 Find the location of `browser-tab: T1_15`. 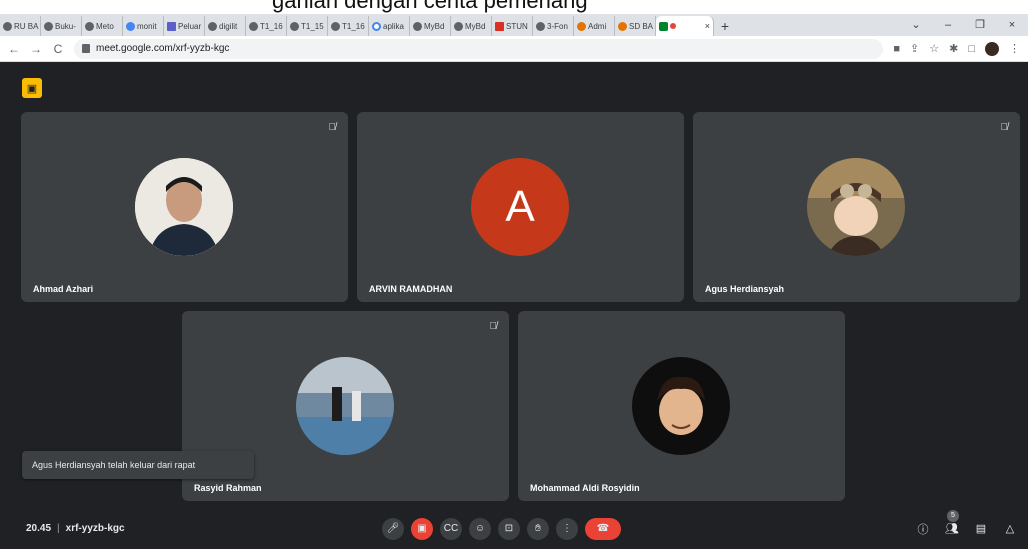

browser-tab: T1_15 is located at coordinates (307, 26).